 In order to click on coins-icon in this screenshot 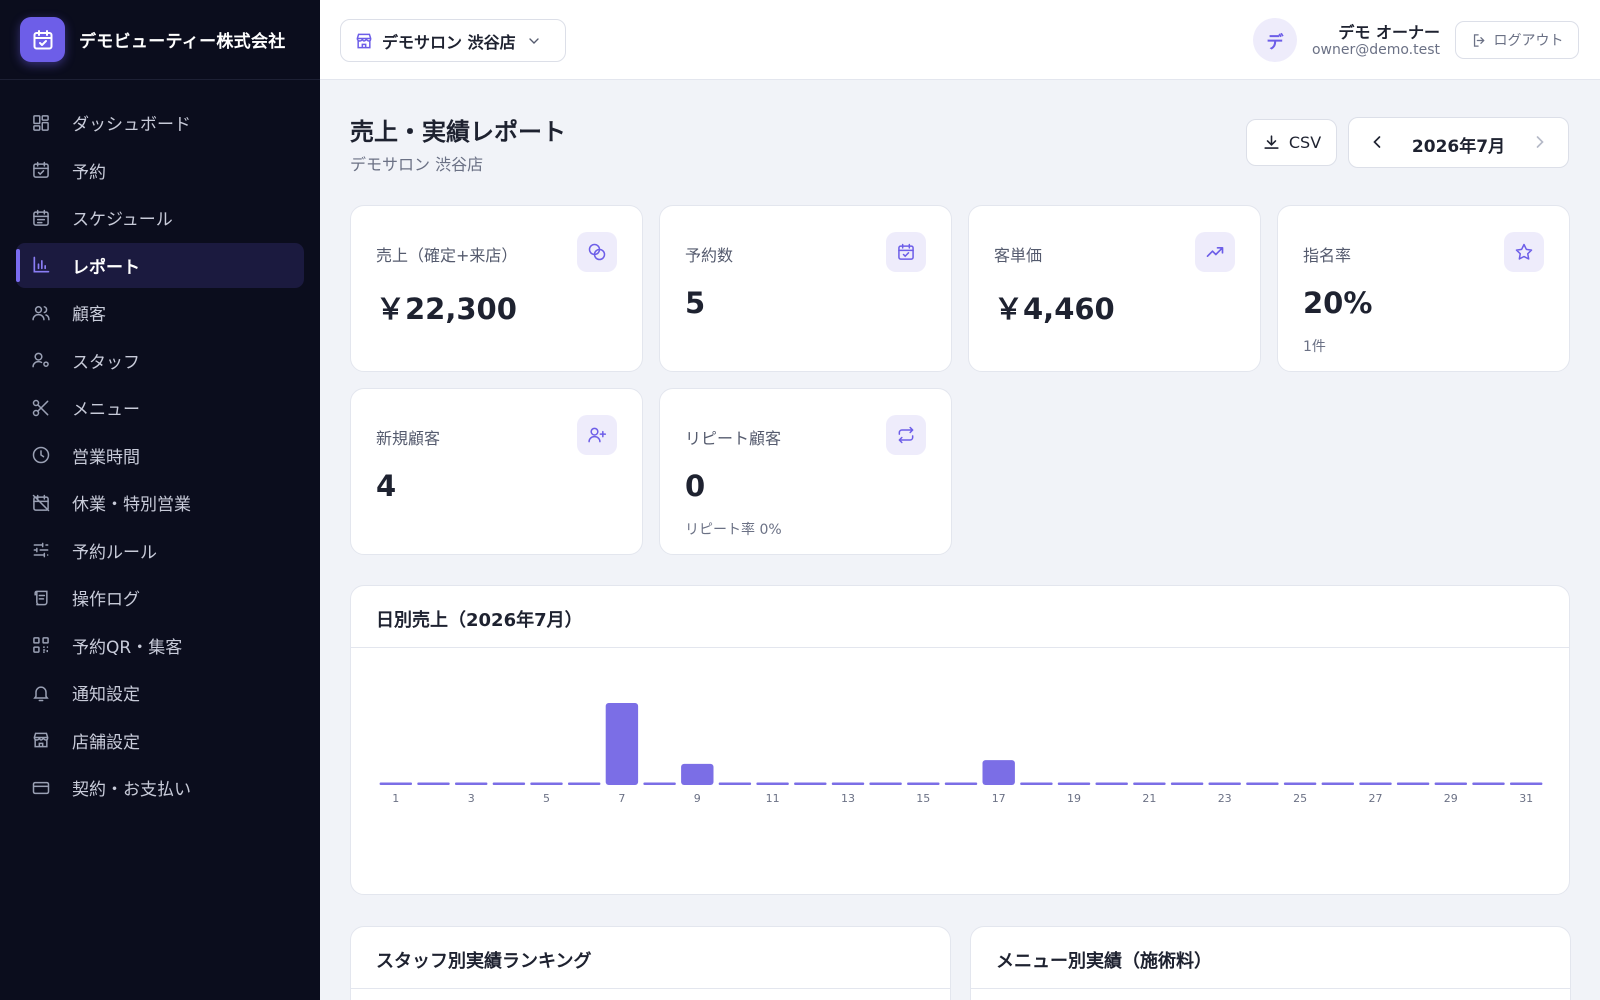, I will do `click(597, 252)`.